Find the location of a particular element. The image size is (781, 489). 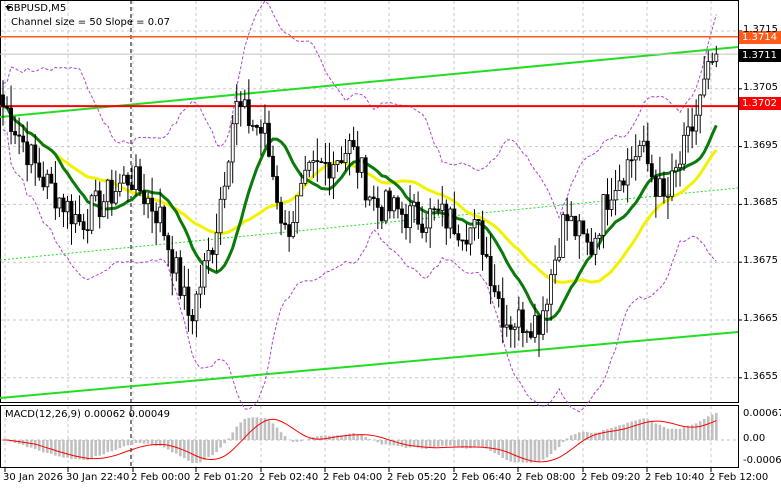

chart-symbol-title: GBPUSD,M5 is located at coordinates (36, 8).